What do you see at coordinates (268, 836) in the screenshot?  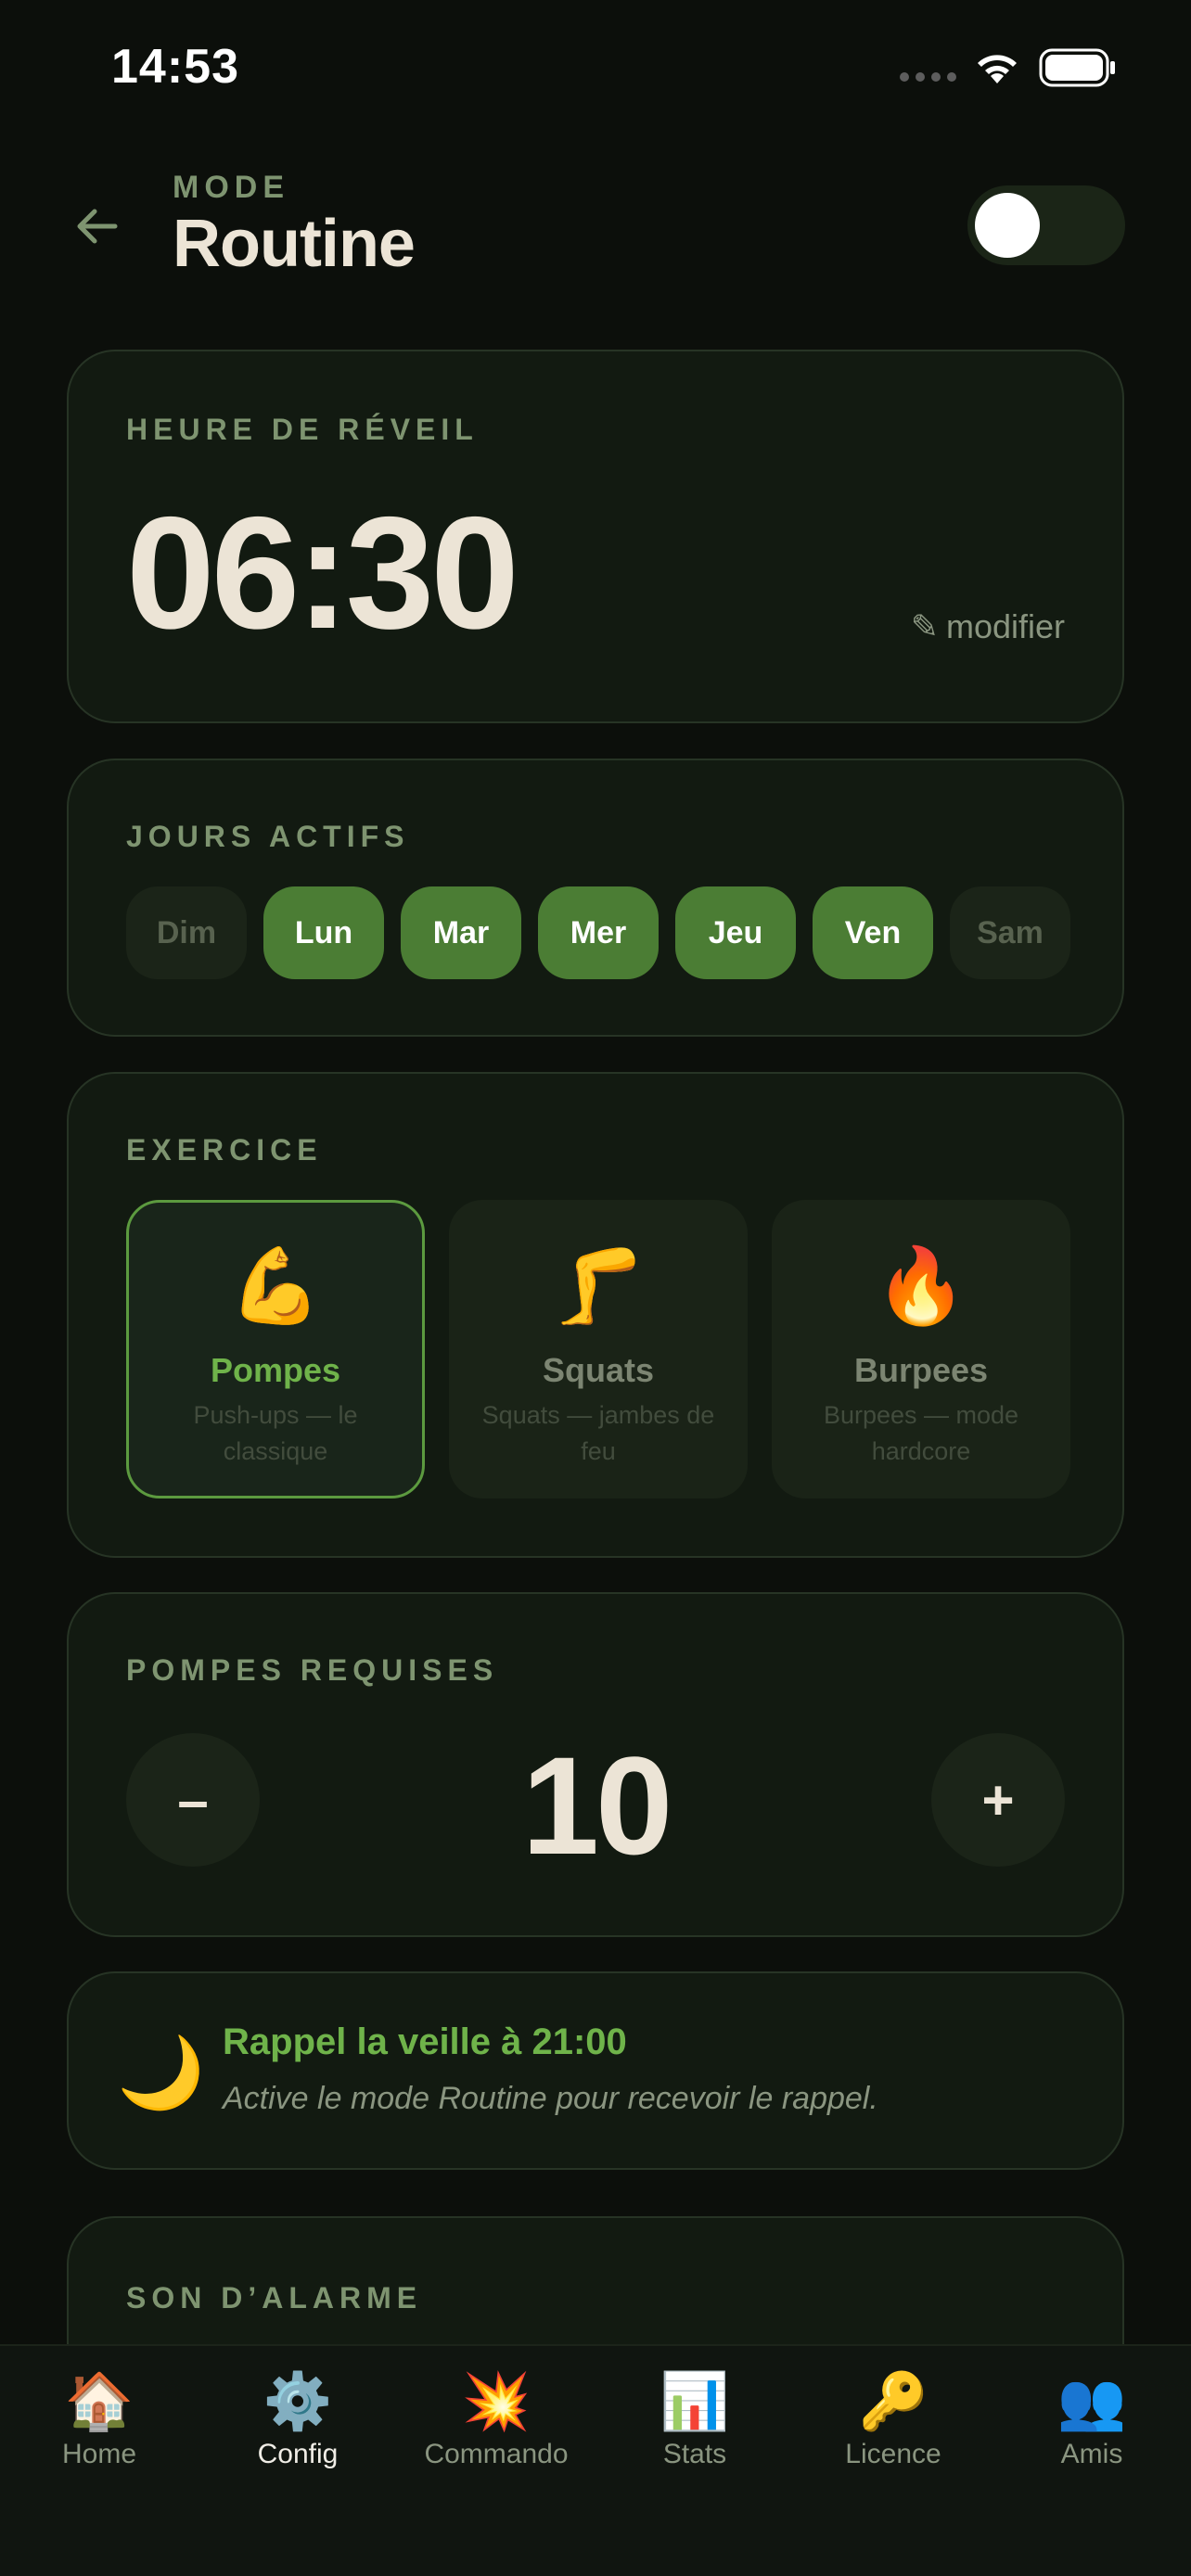 I see `active-days-label: JOURS ACTIFS` at bounding box center [268, 836].